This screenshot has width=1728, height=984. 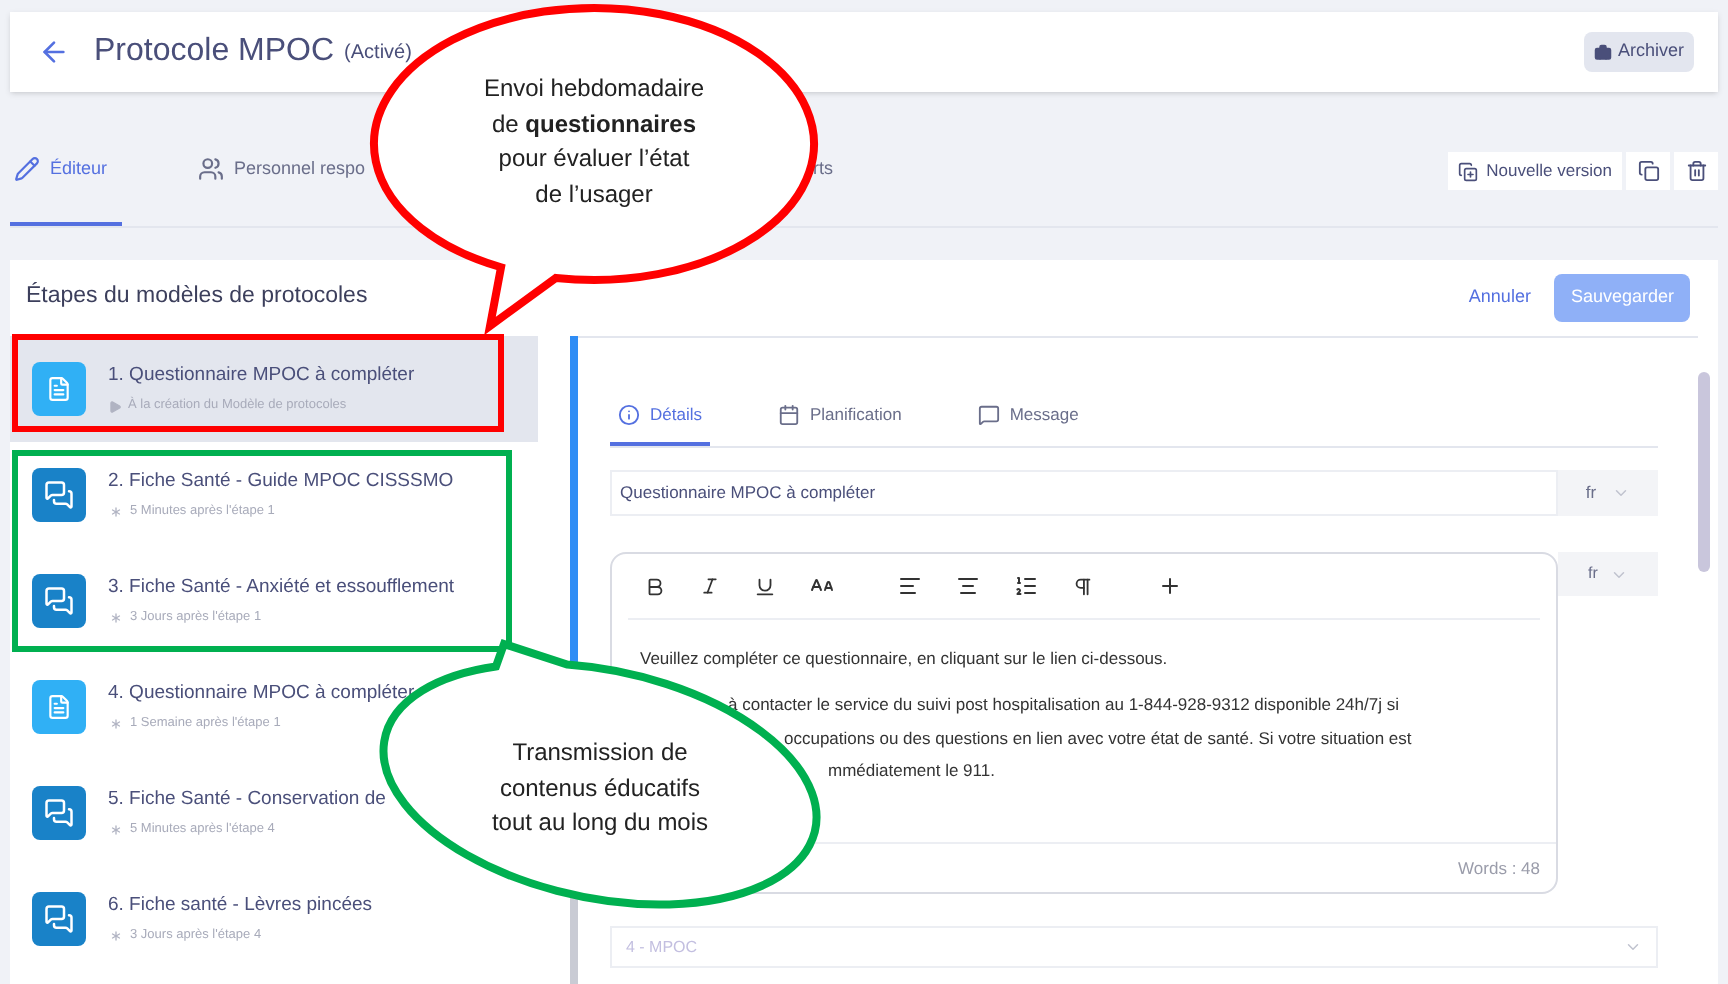 What do you see at coordinates (968, 586) in the screenshot?
I see `align-center-icon` at bounding box center [968, 586].